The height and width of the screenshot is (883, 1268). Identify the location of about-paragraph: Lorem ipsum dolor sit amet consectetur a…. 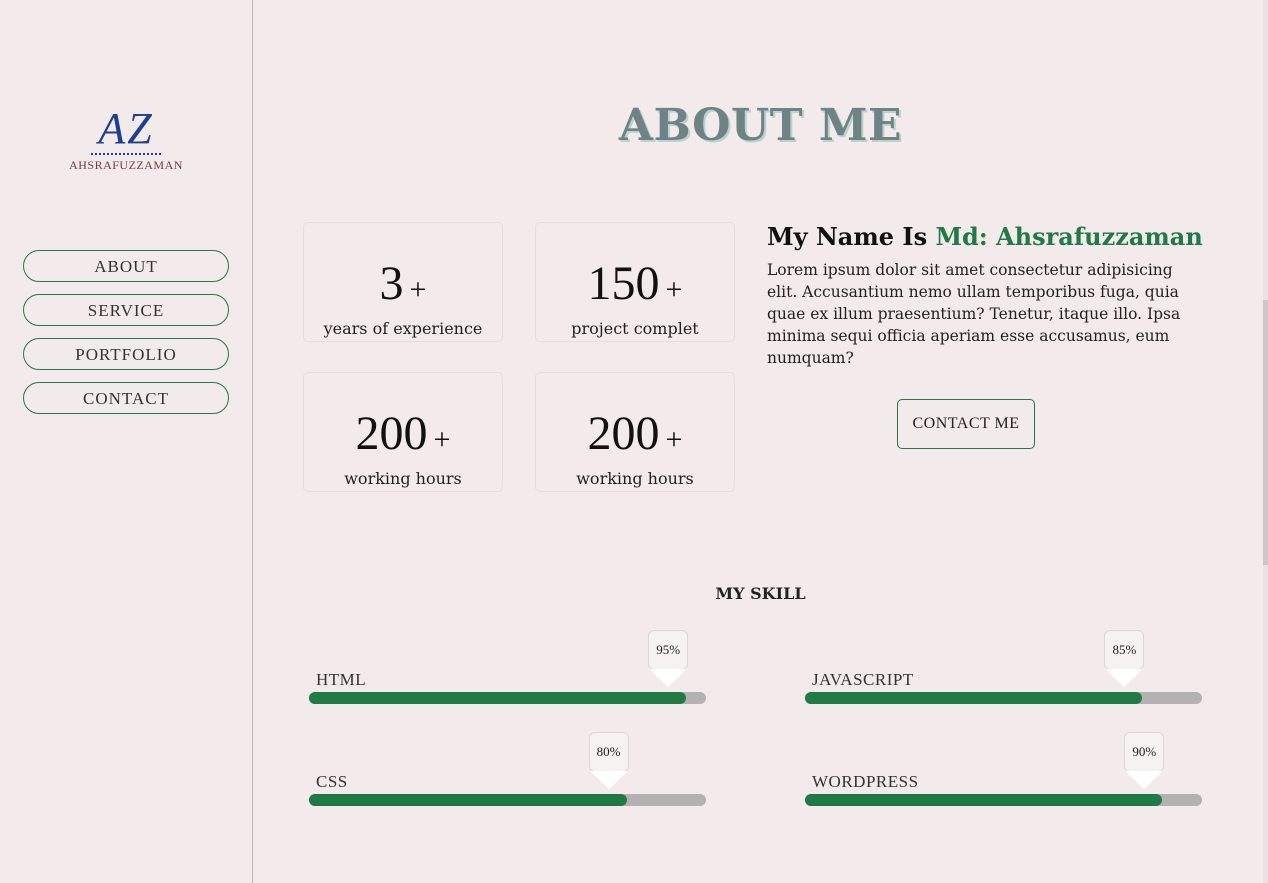
(974, 314).